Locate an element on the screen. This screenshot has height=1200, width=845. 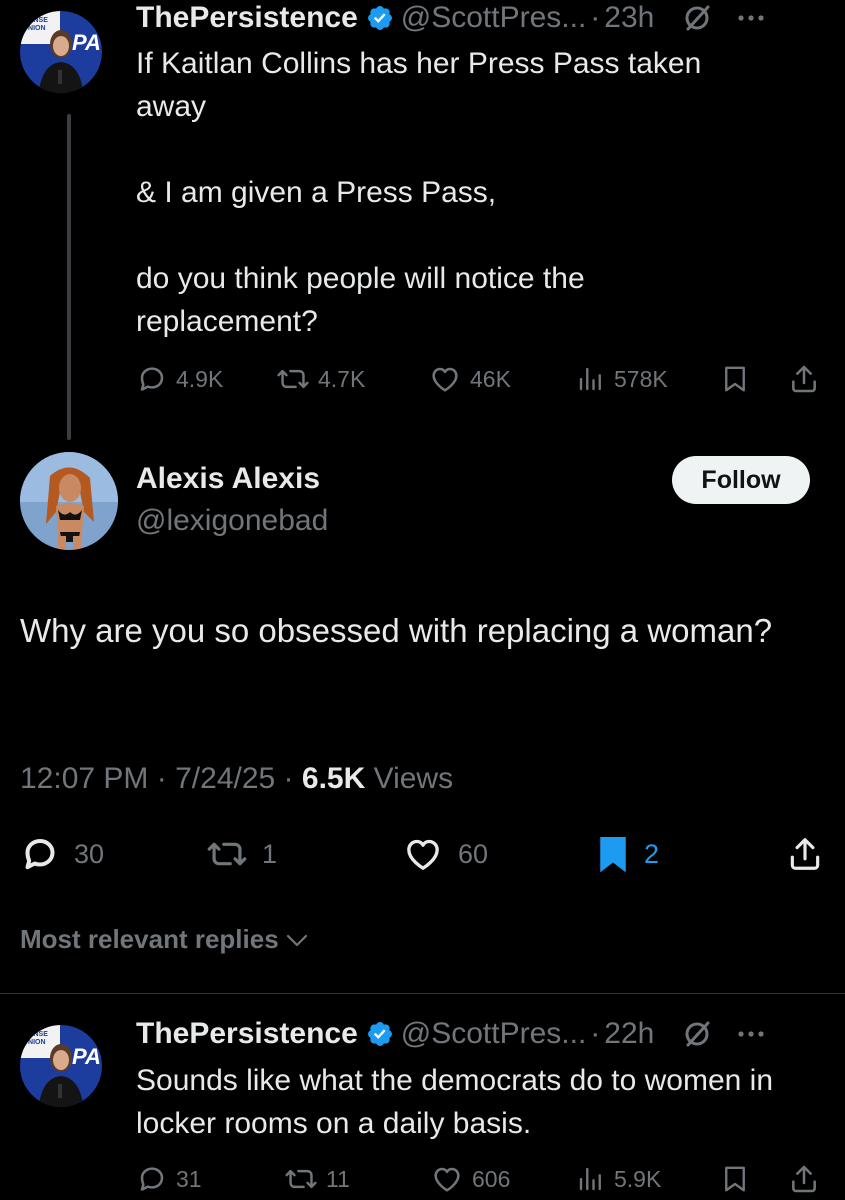
reply-button: 4.9K is located at coordinates (179, 379).